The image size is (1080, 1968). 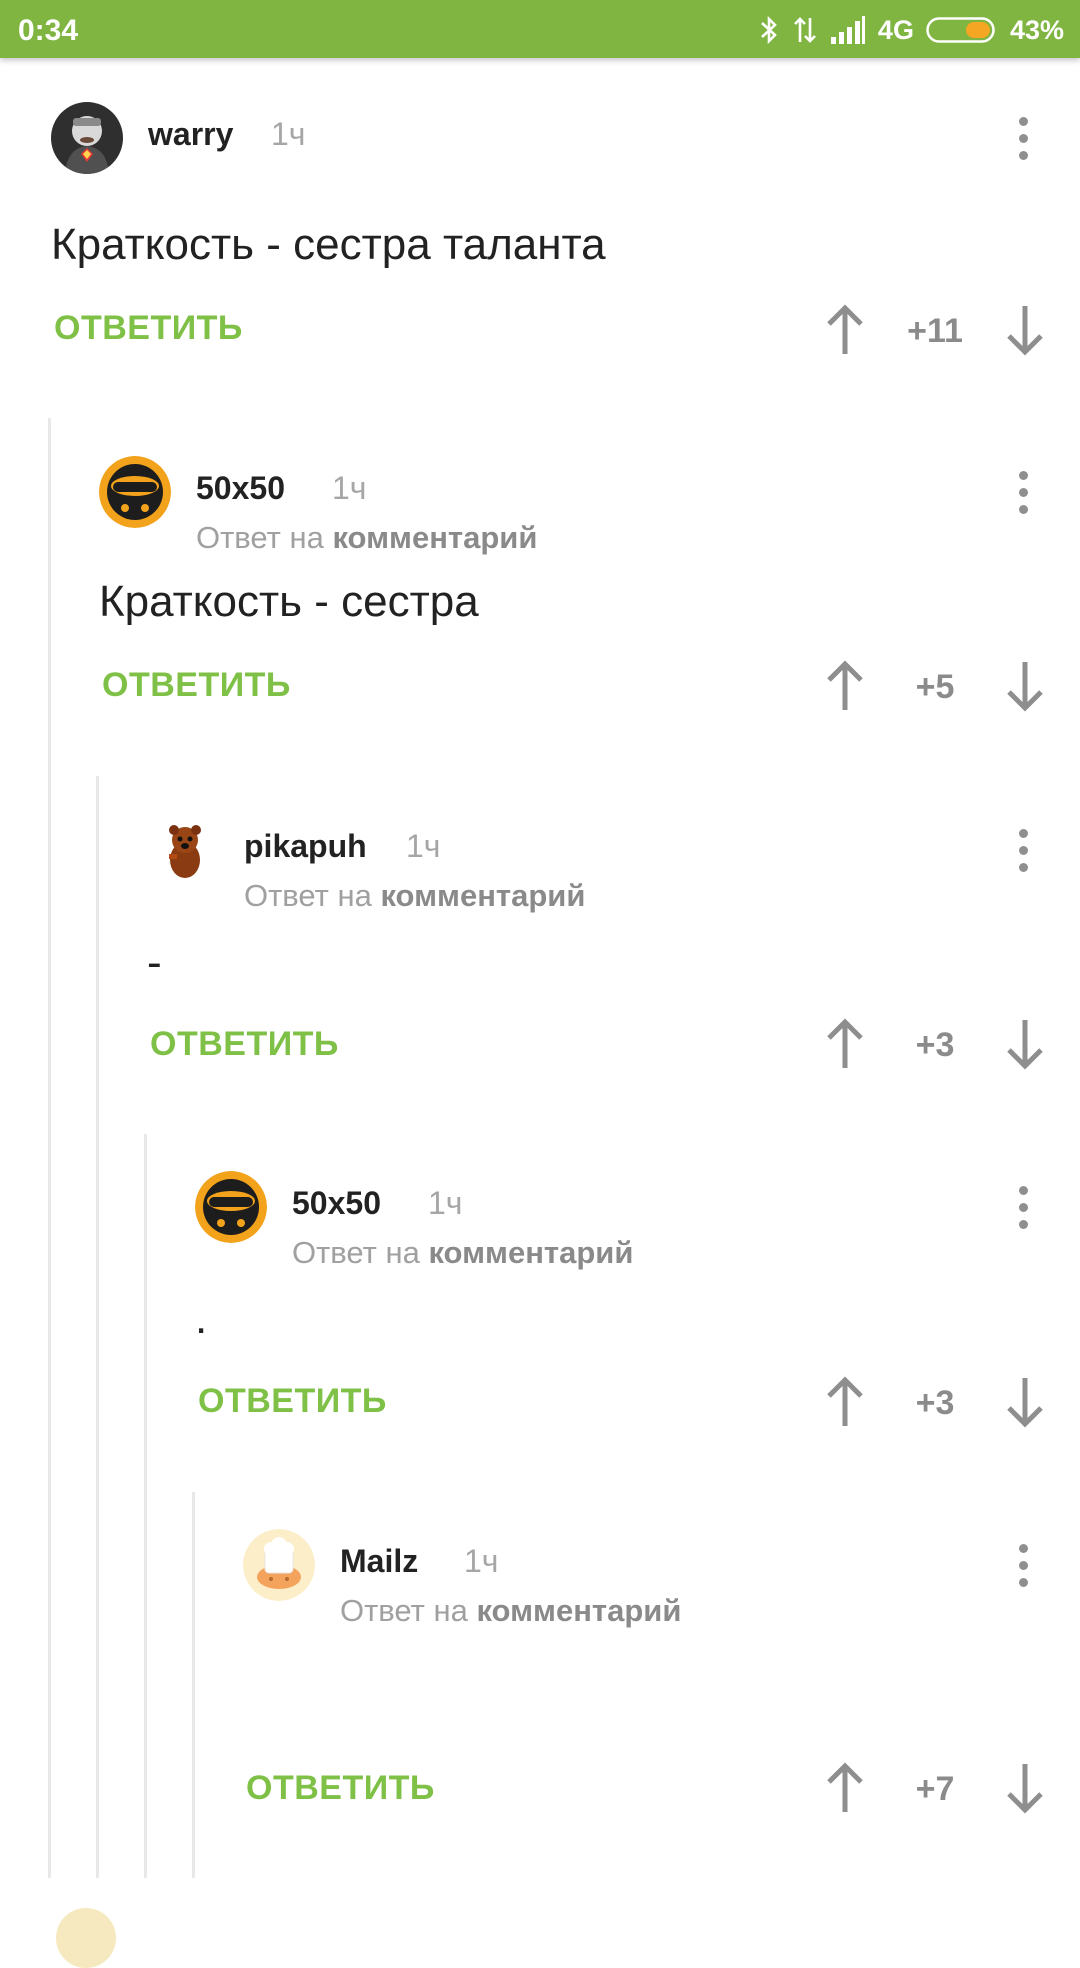 I want to click on status-time: 0:34, so click(x=48, y=30).